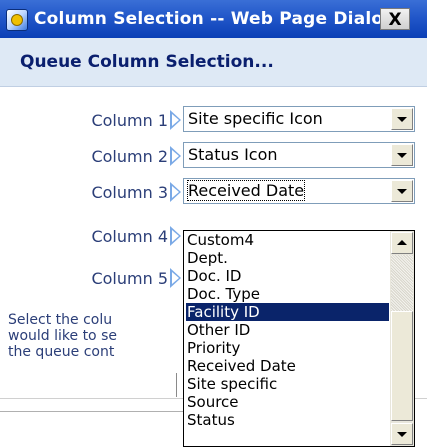 The height and width of the screenshot is (448, 427). Describe the element at coordinates (287, 258) in the screenshot. I see `dropdown-option: Dept.` at that location.